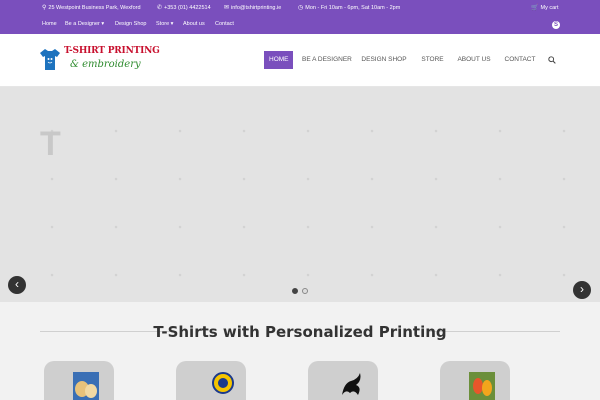  I want to click on lions-emblem-icon, so click(223, 383).